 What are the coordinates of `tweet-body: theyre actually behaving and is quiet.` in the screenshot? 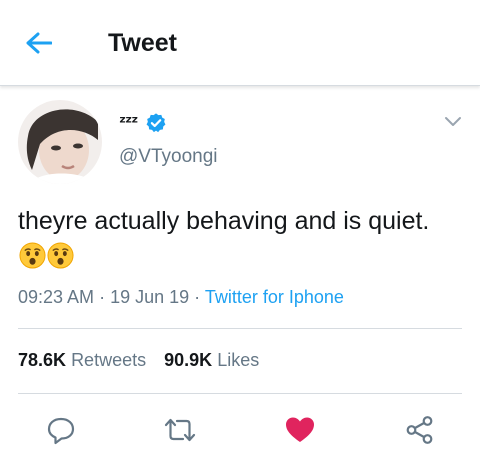 It's located at (240, 239).